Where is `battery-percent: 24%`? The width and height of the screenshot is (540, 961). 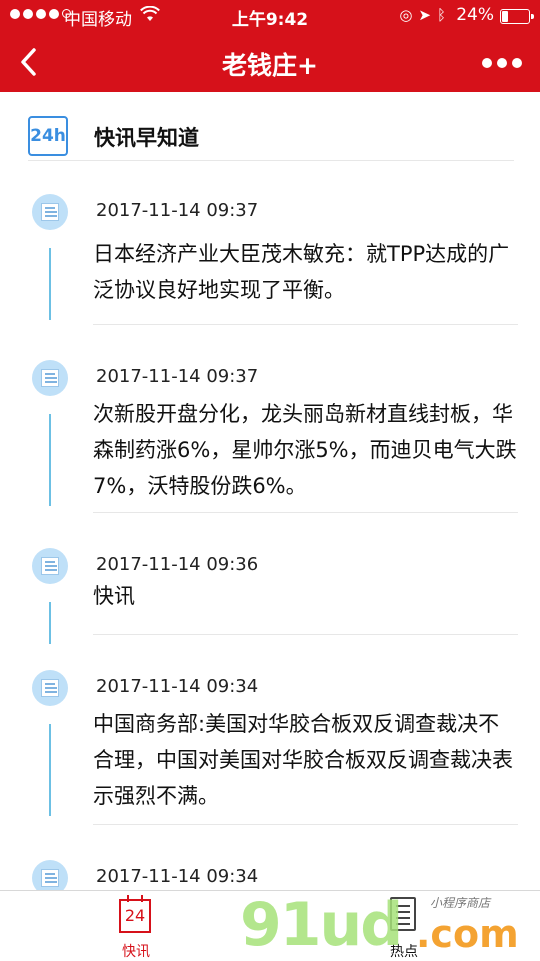 battery-percent: 24% is located at coordinates (475, 15).